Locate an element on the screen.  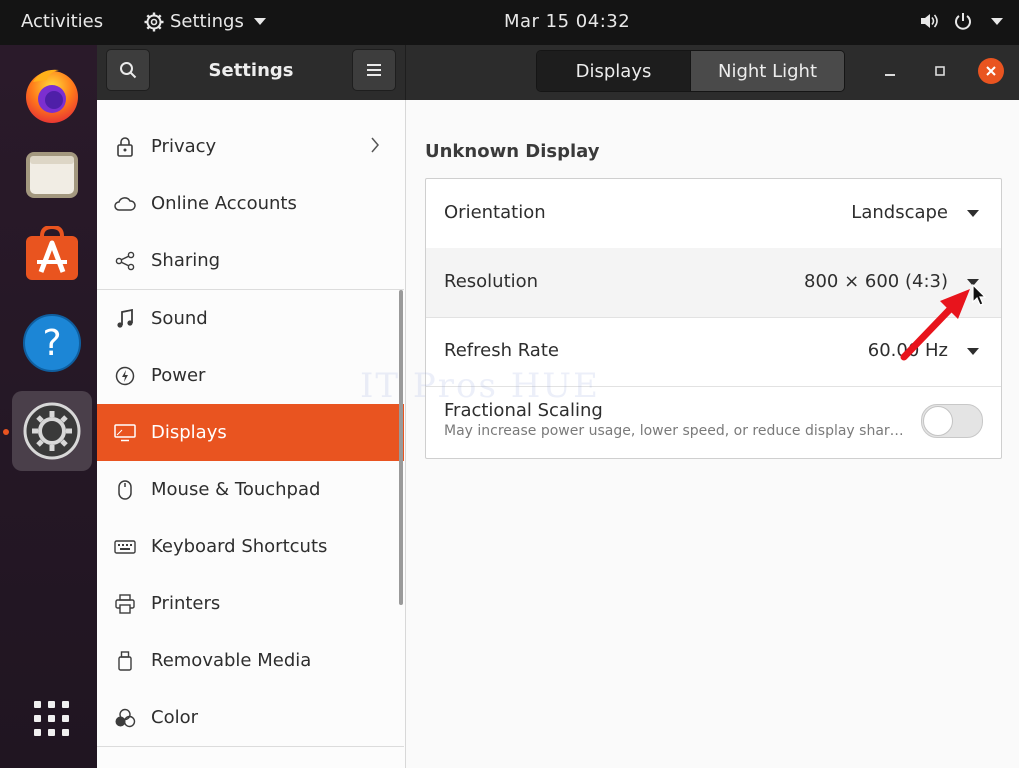
dock-help: ? is located at coordinates (52, 343).